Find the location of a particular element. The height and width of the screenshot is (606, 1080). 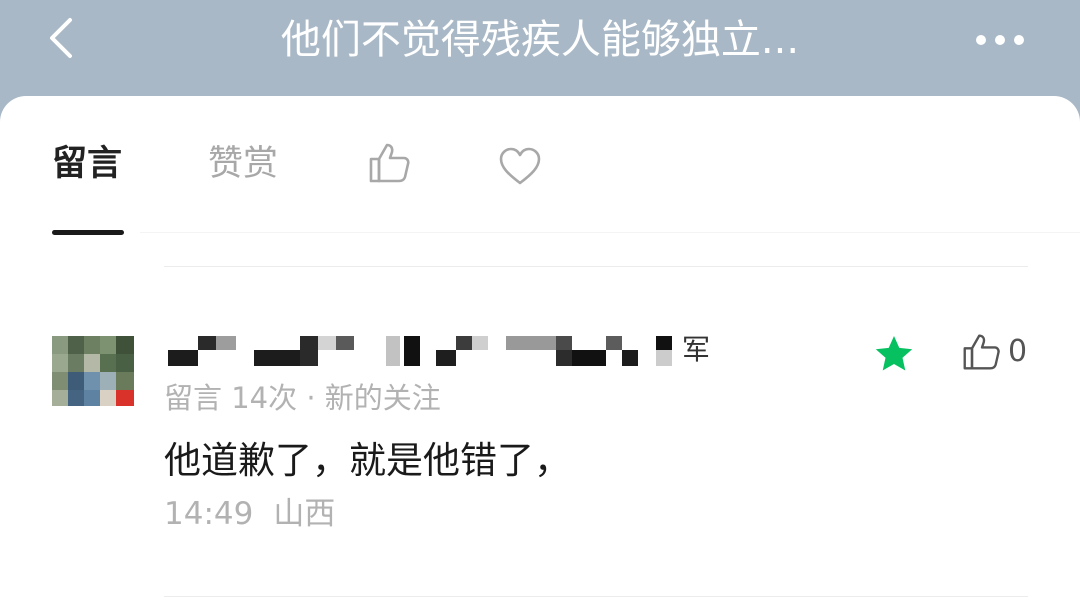

star-icon is located at coordinates (894, 353).